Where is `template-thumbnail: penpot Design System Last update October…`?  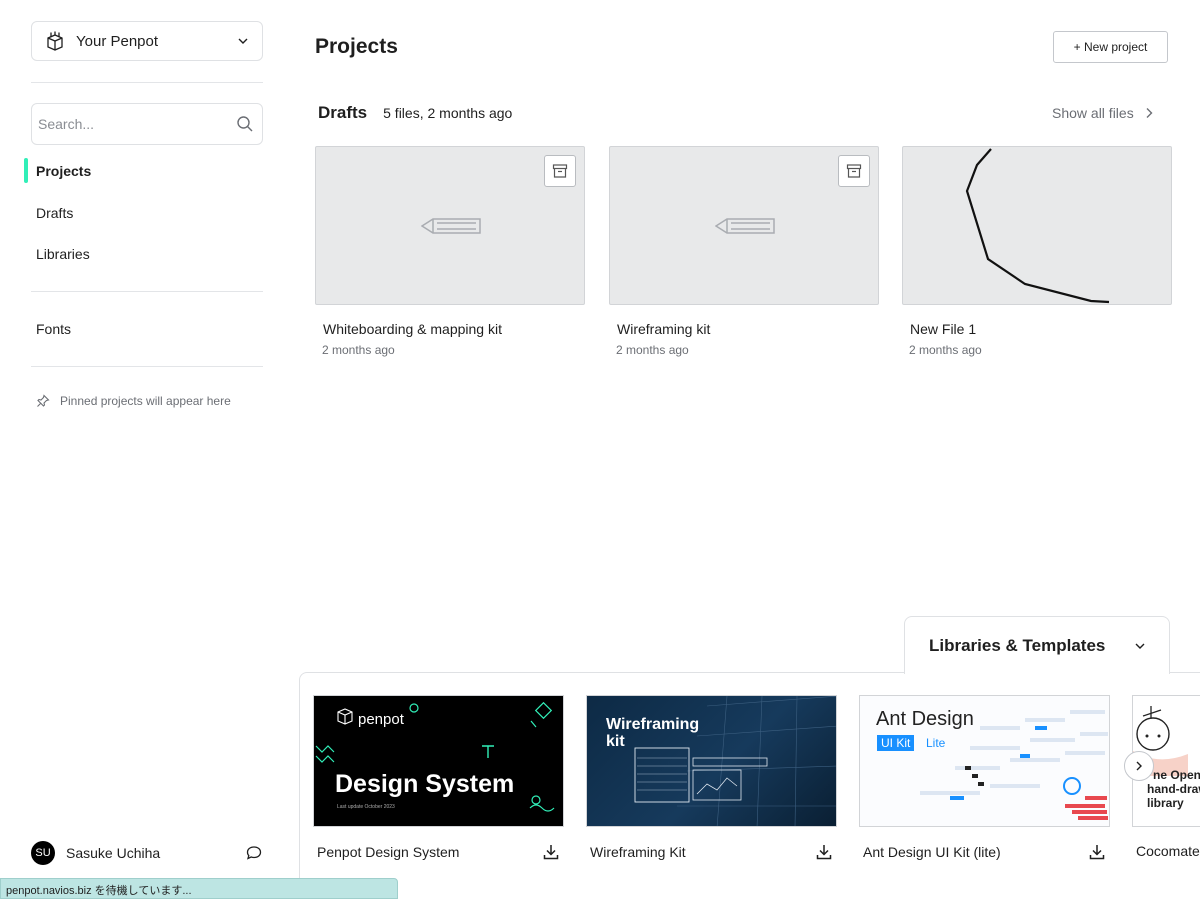
template-thumbnail: penpot Design System Last update October… is located at coordinates (438, 761).